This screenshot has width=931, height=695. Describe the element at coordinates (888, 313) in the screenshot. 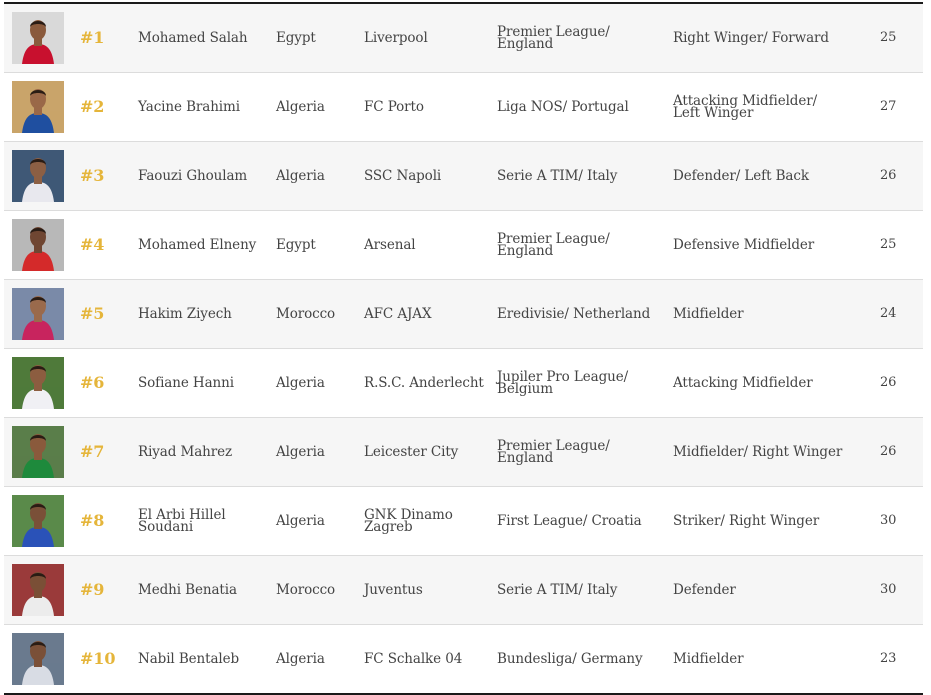

I see `player-age: 24` at that location.